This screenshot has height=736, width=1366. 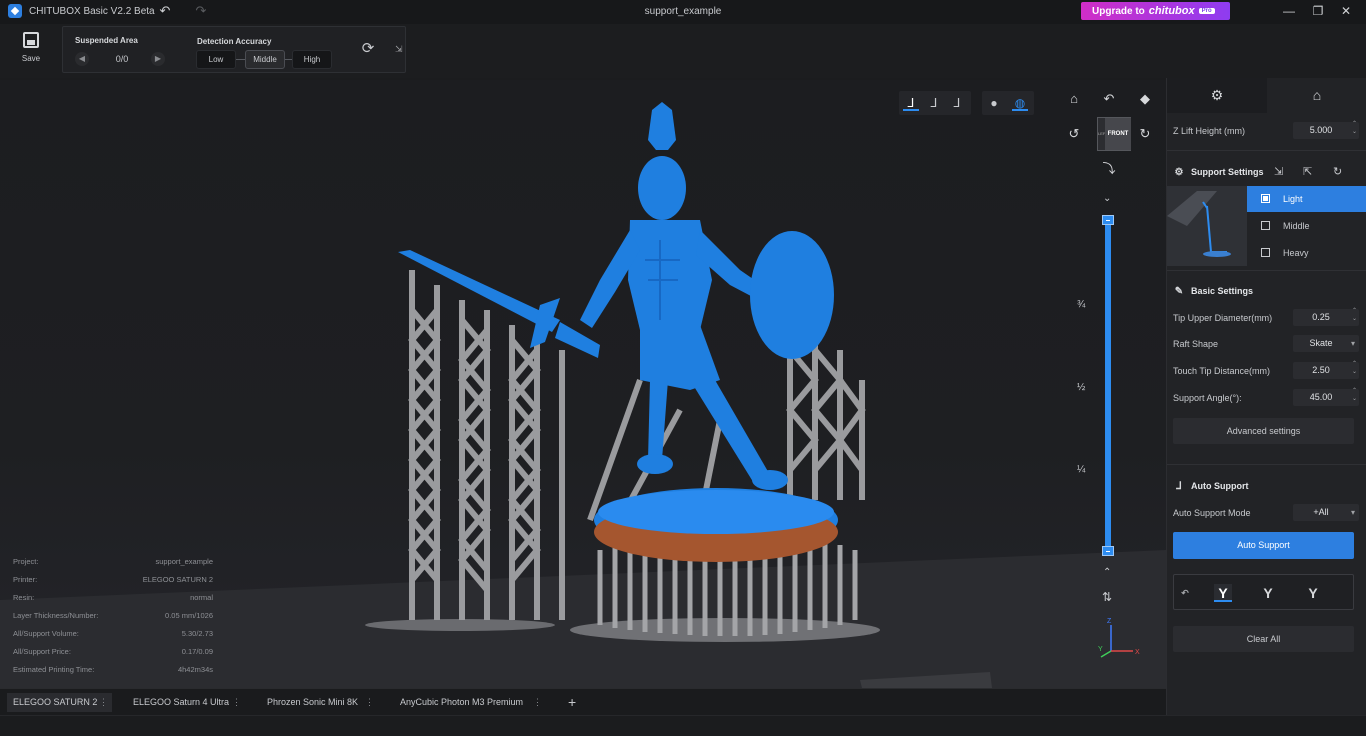 What do you see at coordinates (115, 636) in the screenshot?
I see `info-row: All/Support Volume: 5.30/2.73` at bounding box center [115, 636].